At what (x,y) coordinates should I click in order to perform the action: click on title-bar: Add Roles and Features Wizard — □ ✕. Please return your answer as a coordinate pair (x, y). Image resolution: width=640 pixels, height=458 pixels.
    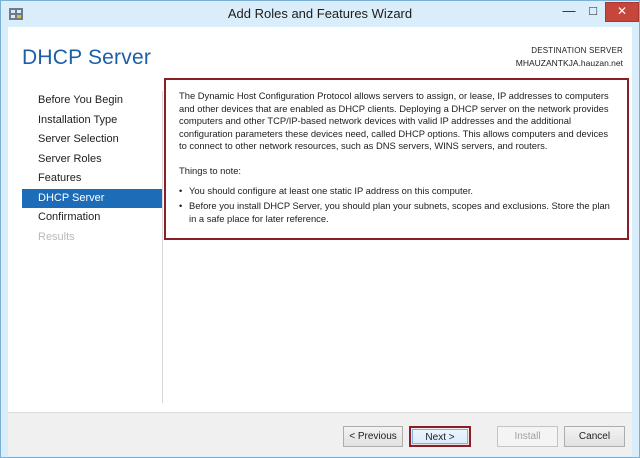
    Looking at the image, I should click on (320, 14).